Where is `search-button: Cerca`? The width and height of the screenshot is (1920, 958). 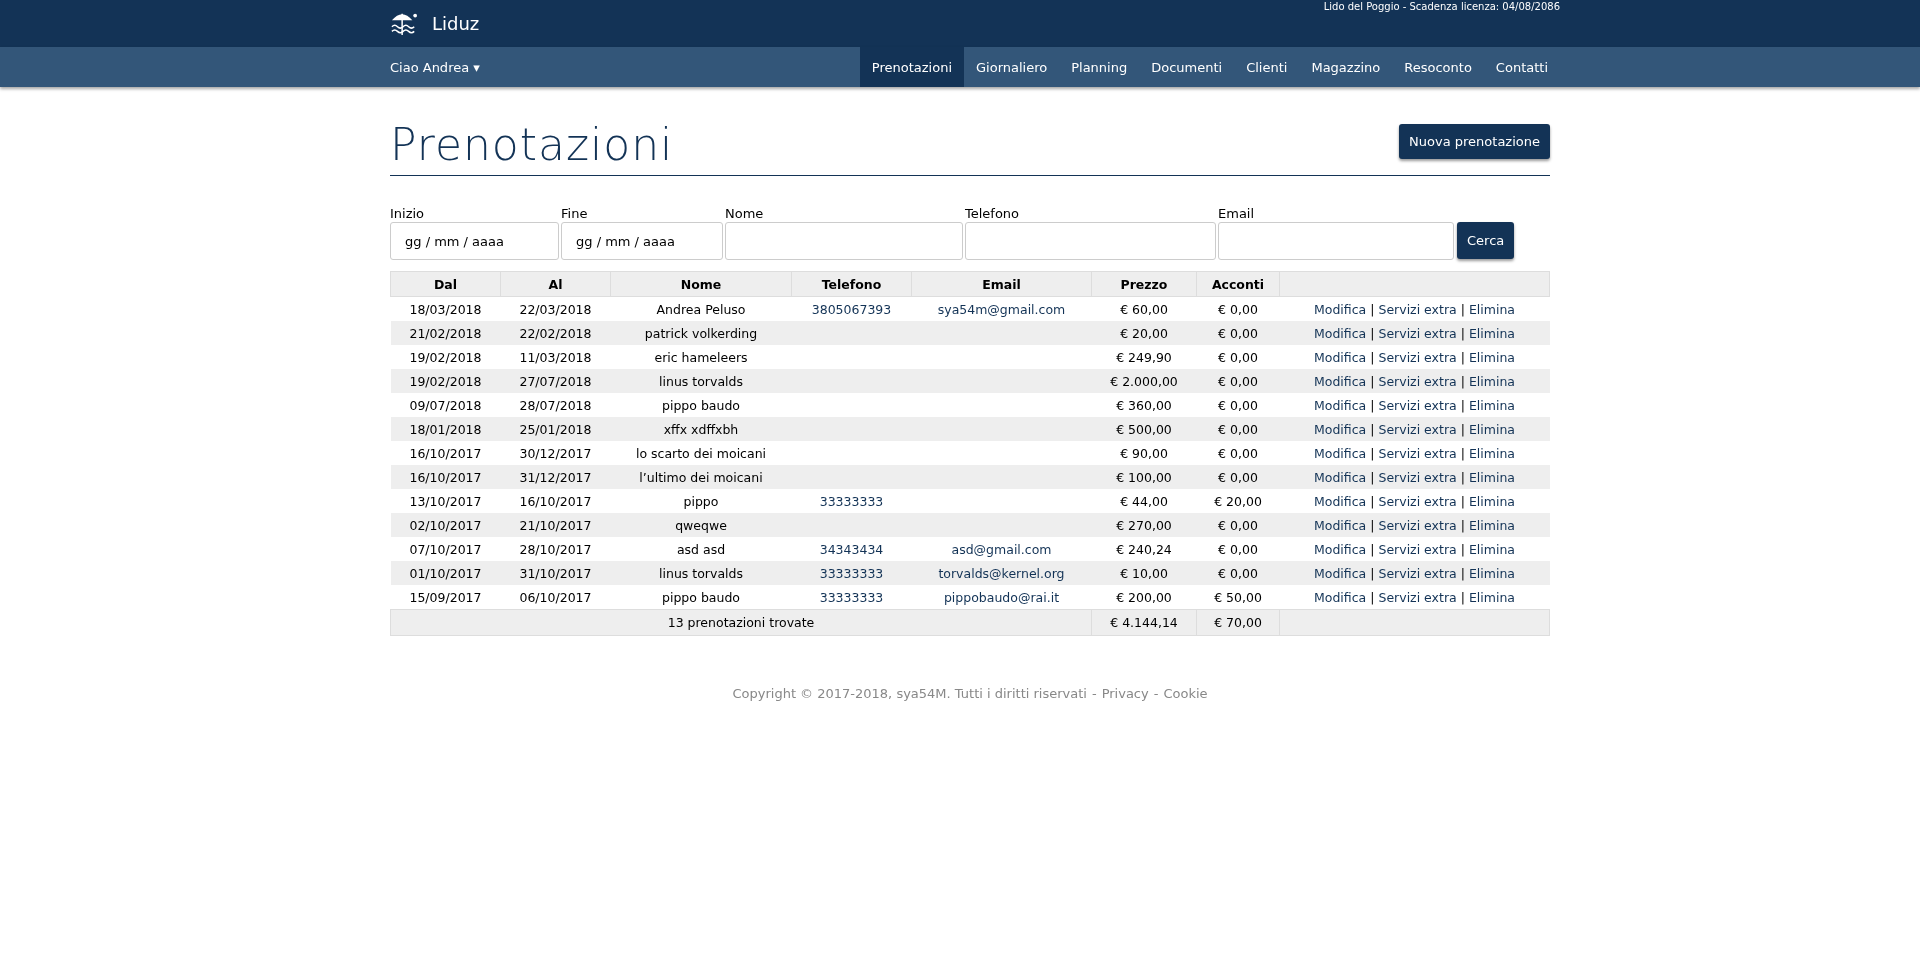 search-button: Cerca is located at coordinates (1486, 241).